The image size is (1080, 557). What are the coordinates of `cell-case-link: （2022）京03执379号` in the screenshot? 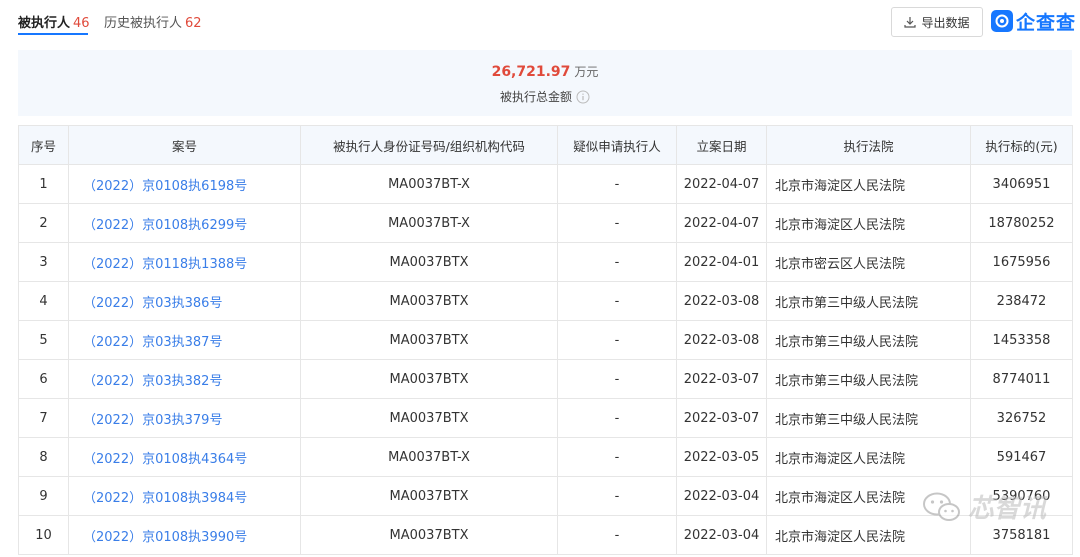 It's located at (184, 418).